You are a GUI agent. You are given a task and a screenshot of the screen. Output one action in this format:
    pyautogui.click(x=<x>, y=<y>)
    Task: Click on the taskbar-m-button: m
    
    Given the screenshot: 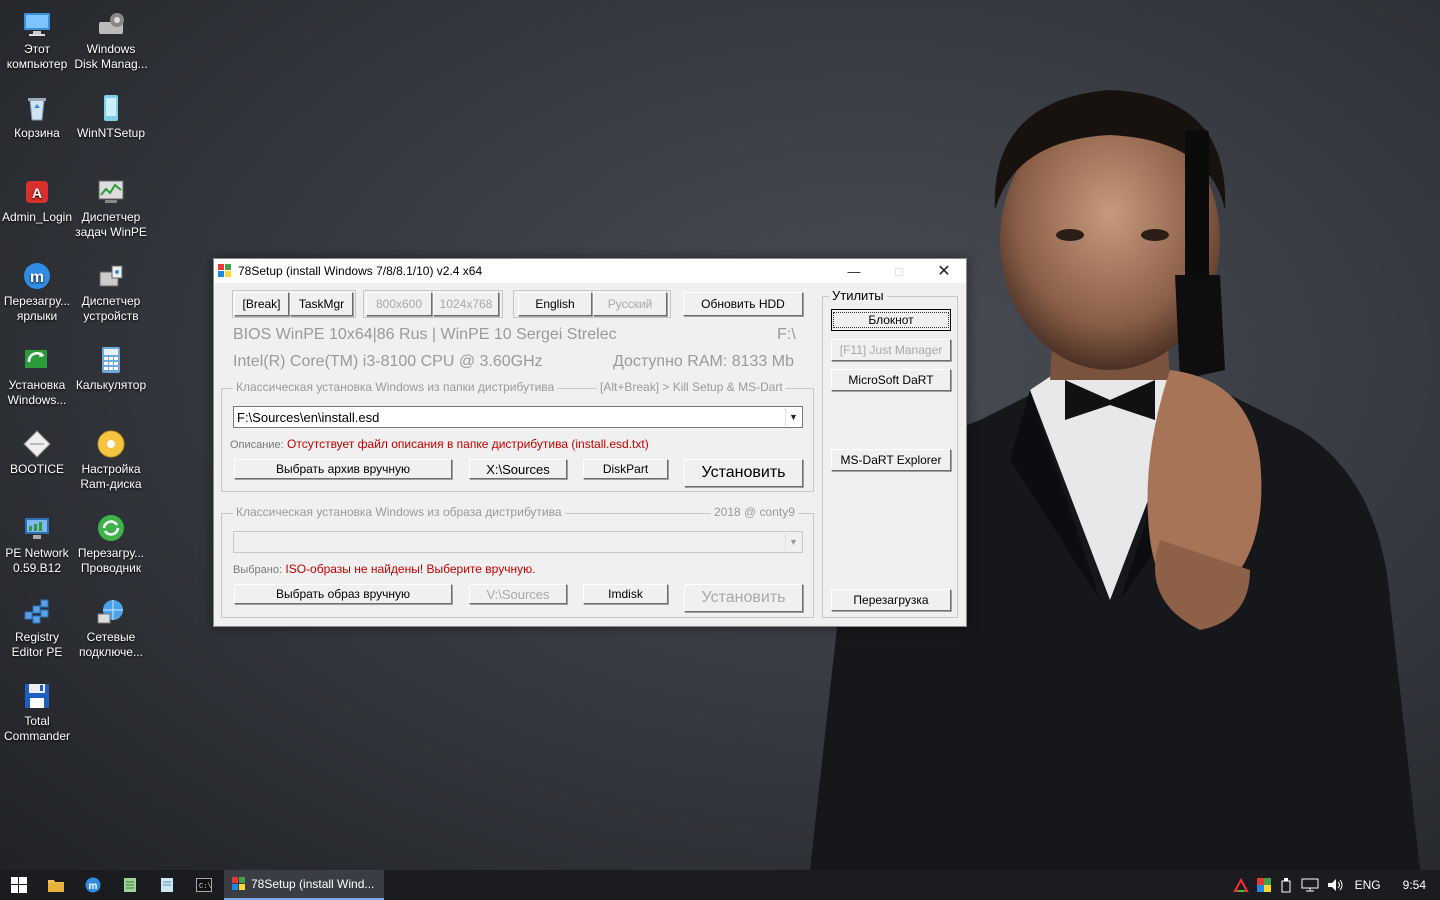 What is the action you would take?
    pyautogui.click(x=92, y=885)
    